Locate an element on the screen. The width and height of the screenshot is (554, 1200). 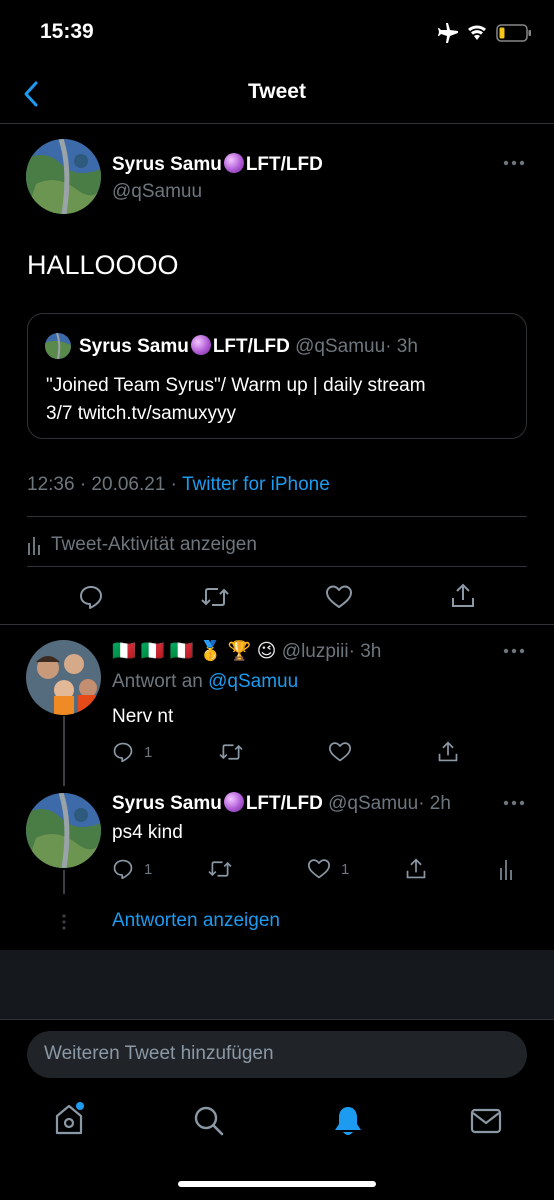
reply2-like-button: 1 is located at coordinates (328, 869).